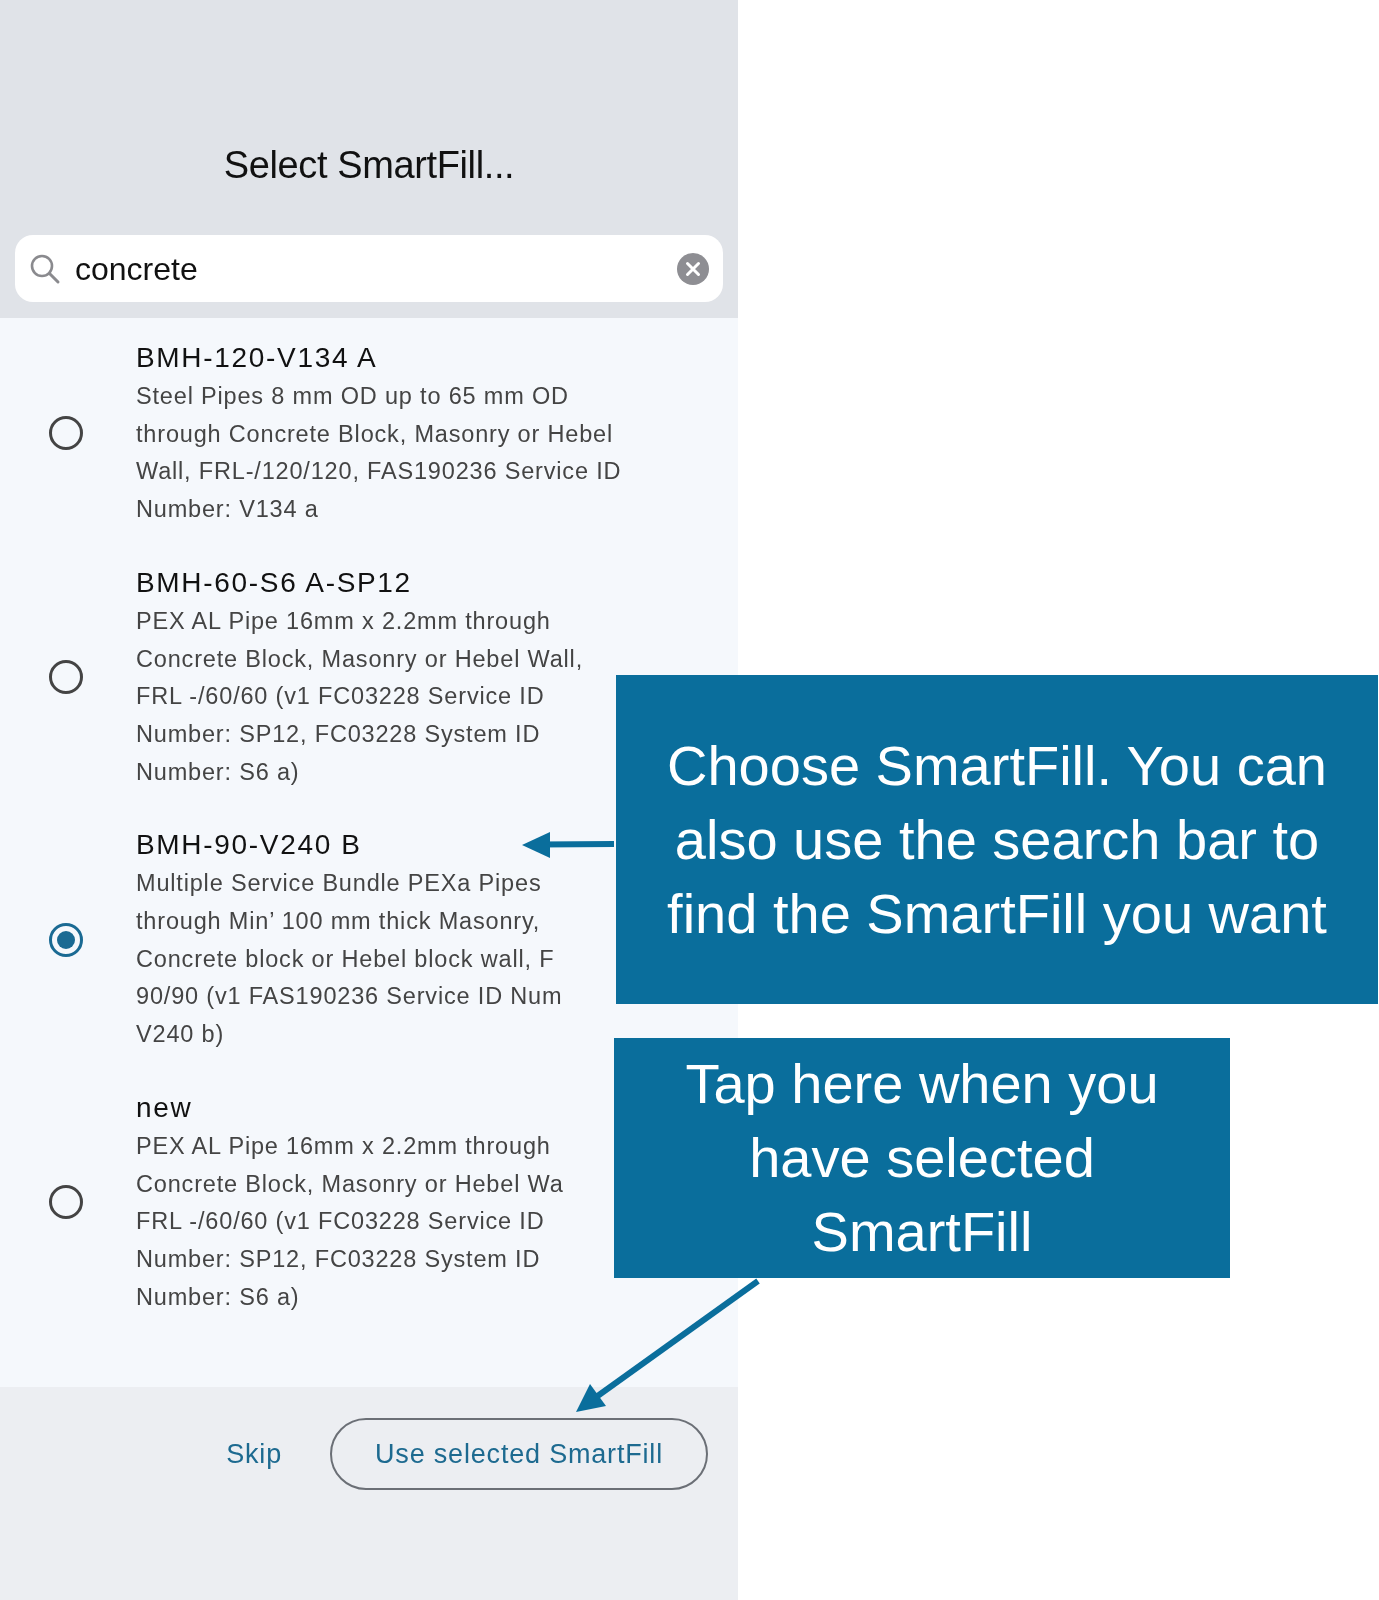 This screenshot has height=1600, width=1379. What do you see at coordinates (349, 997) in the screenshot?
I see `item-description: 90/90 (v1 FAS190236 Service ID Num` at bounding box center [349, 997].